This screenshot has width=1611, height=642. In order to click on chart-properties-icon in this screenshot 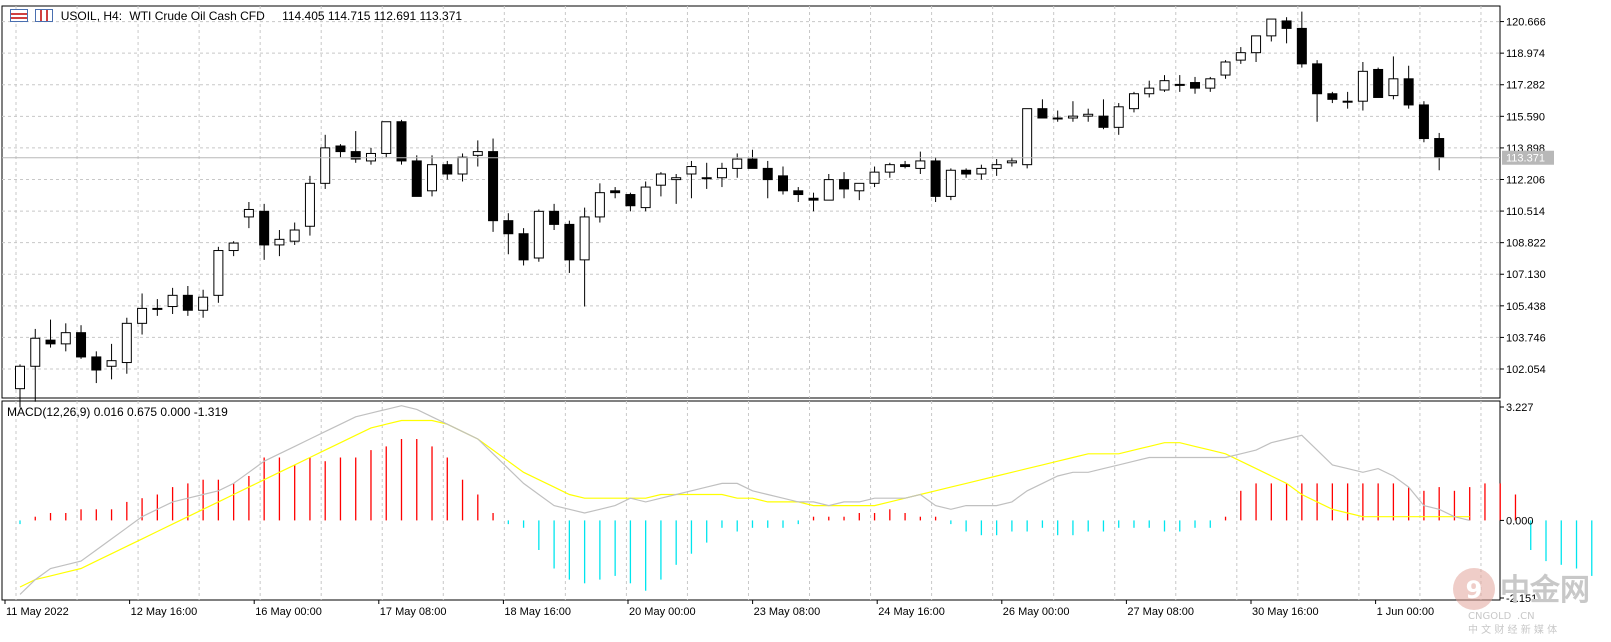, I will do `click(44, 15)`.